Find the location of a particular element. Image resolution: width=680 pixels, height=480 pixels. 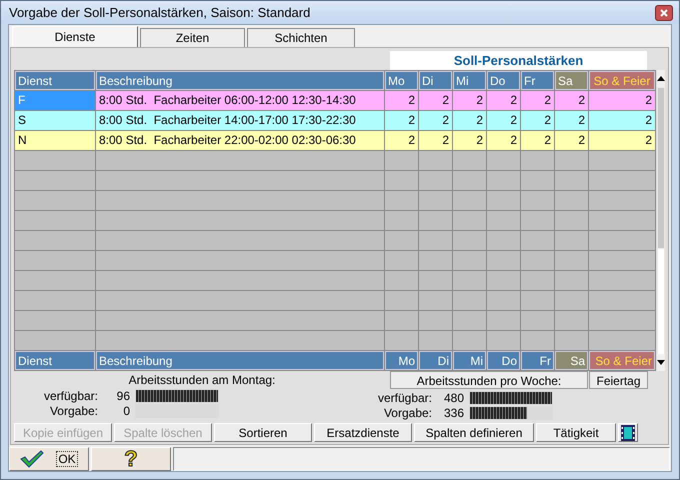

group-title: Soll-Personalstärken is located at coordinates (518, 60).